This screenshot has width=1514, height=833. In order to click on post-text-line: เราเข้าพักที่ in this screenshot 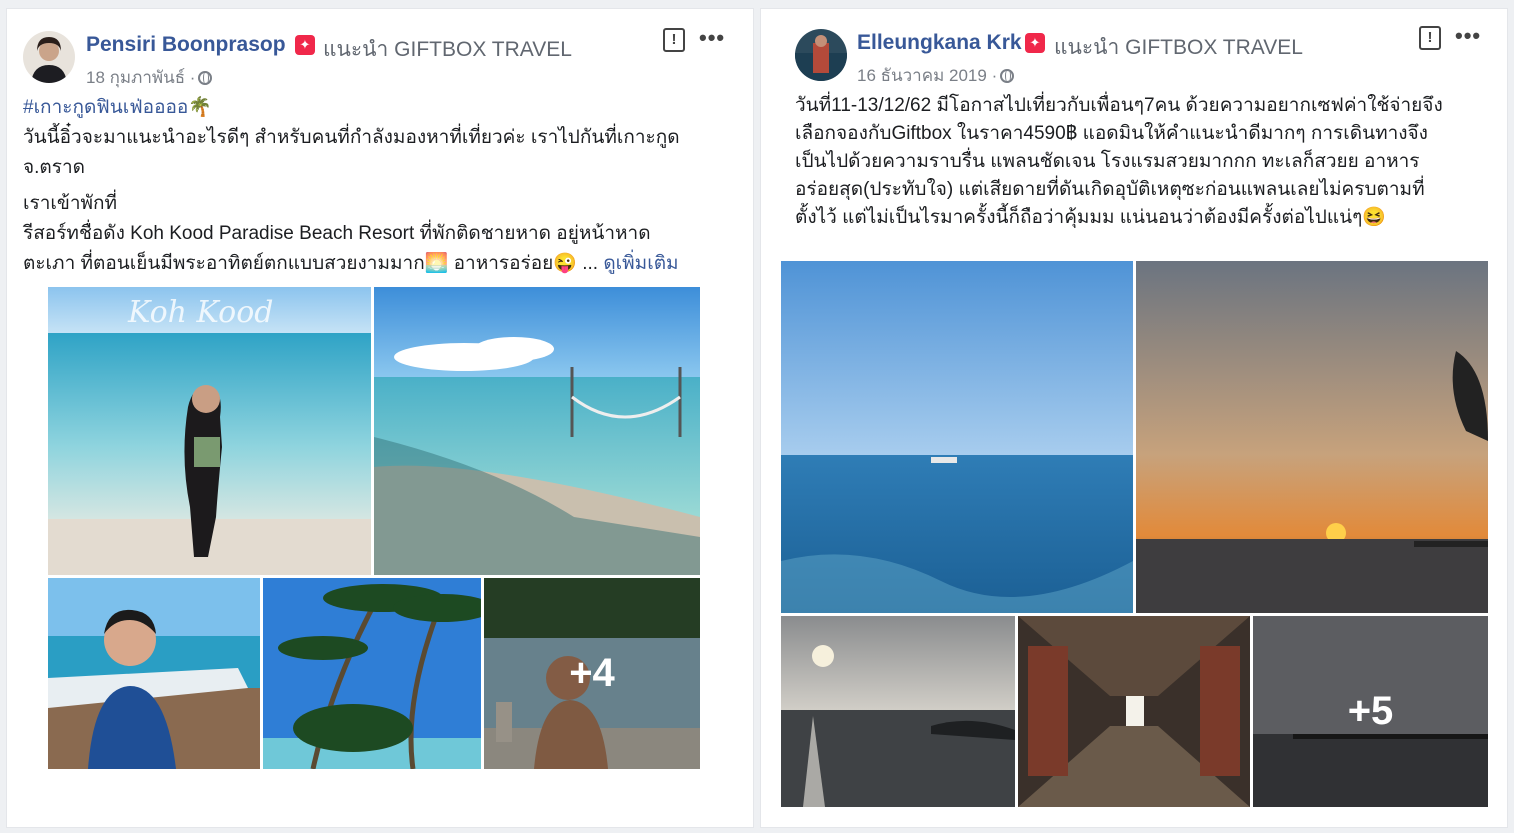, I will do `click(70, 203)`.